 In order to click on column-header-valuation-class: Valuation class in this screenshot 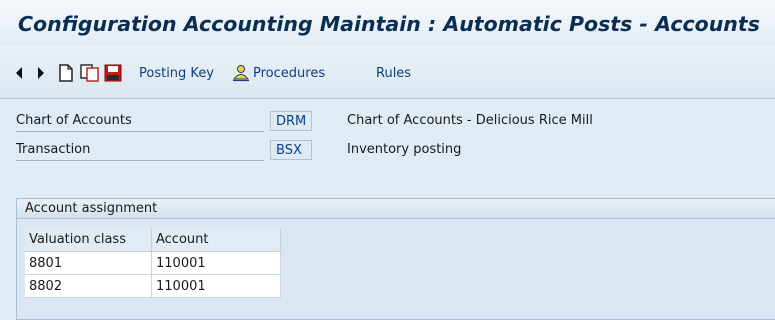, I will do `click(88, 240)`.